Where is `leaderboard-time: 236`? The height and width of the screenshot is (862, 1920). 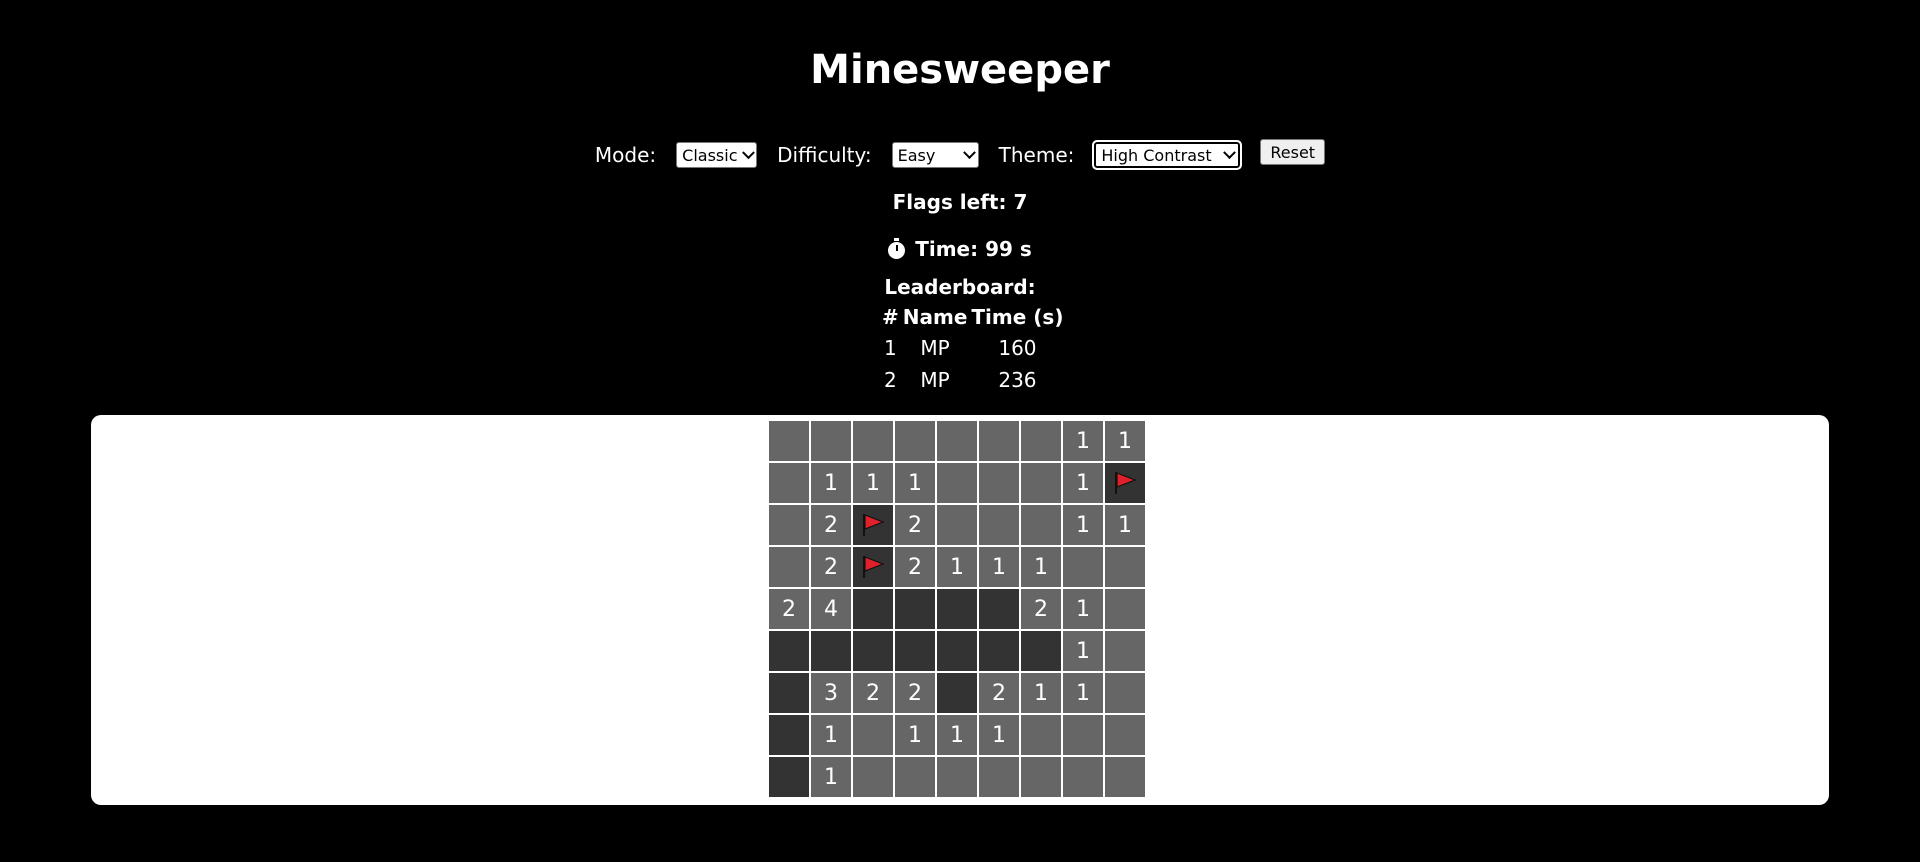 leaderboard-time: 236 is located at coordinates (1017, 380).